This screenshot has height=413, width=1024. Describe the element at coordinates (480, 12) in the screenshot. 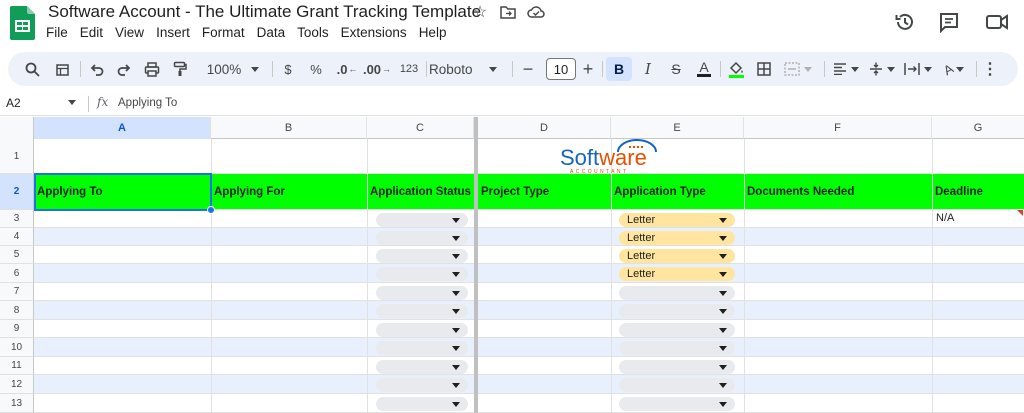

I see `star-icon: ☆` at that location.